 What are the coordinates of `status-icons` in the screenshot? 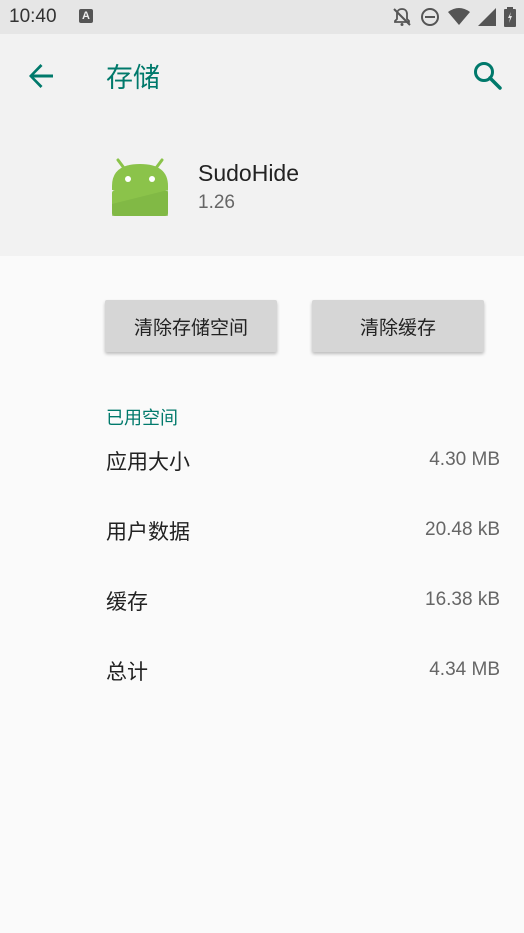 It's located at (454, 17).